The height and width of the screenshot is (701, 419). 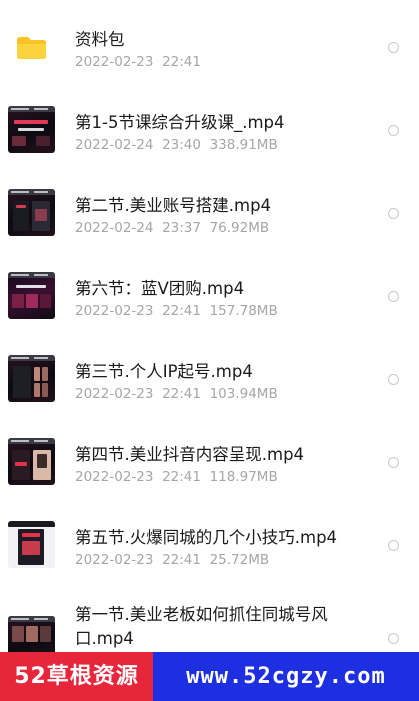 I want to click on file-time: 23:37, so click(x=181, y=228).